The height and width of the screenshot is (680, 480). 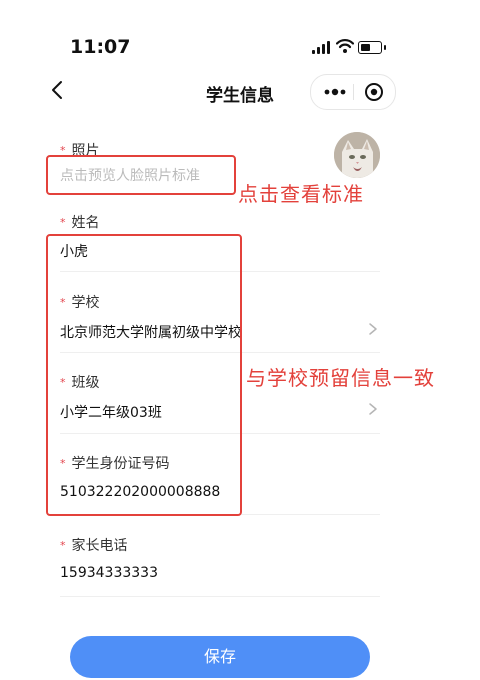 I want to click on status-bar: 11:07, so click(x=240, y=35).